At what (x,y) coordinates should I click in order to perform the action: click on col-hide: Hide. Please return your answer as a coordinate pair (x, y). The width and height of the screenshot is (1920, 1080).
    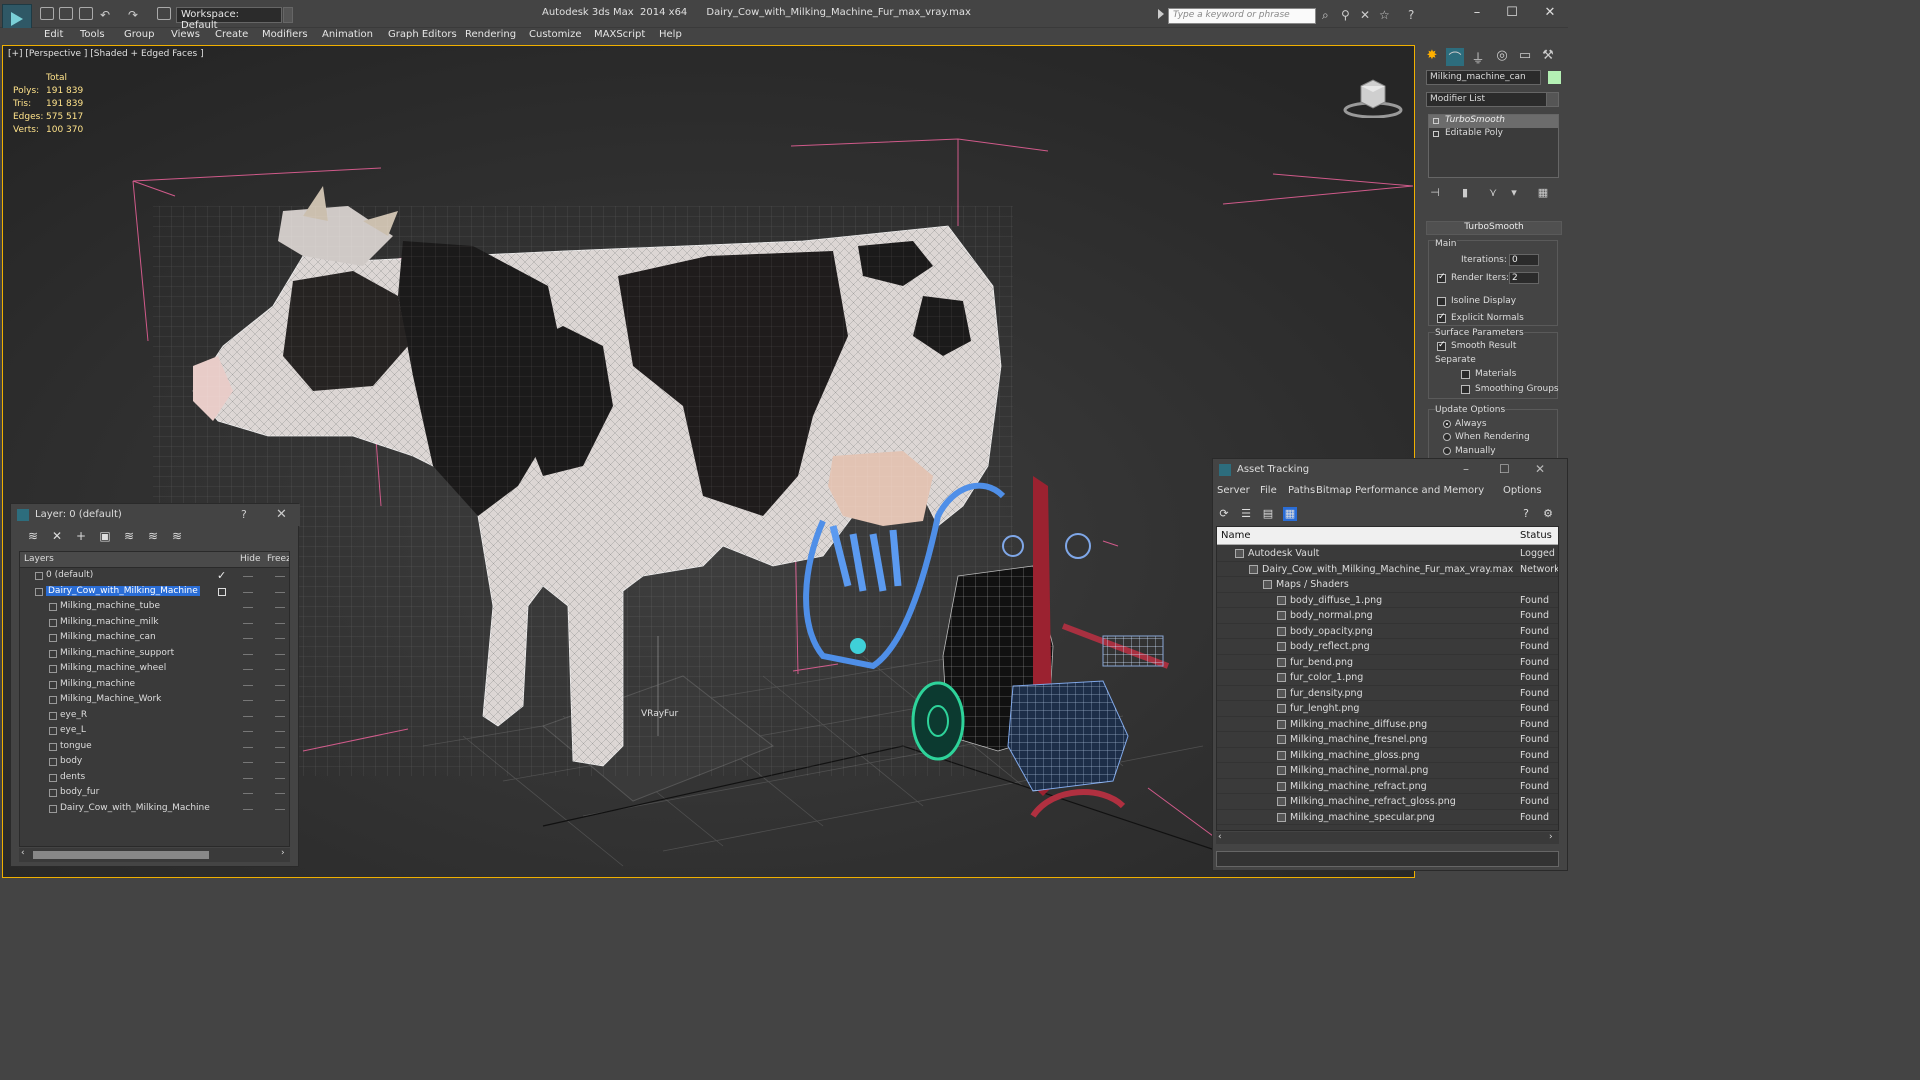
    Looking at the image, I should click on (250, 559).